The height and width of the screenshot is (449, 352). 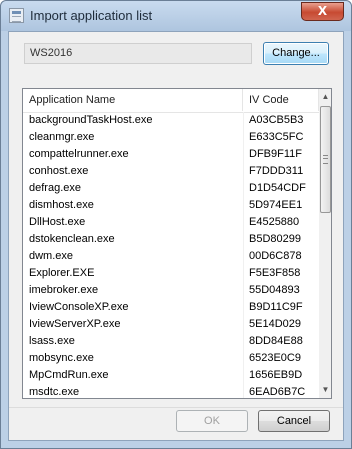 I want to click on iv-code-cell: 6523E0C9, so click(x=275, y=358).